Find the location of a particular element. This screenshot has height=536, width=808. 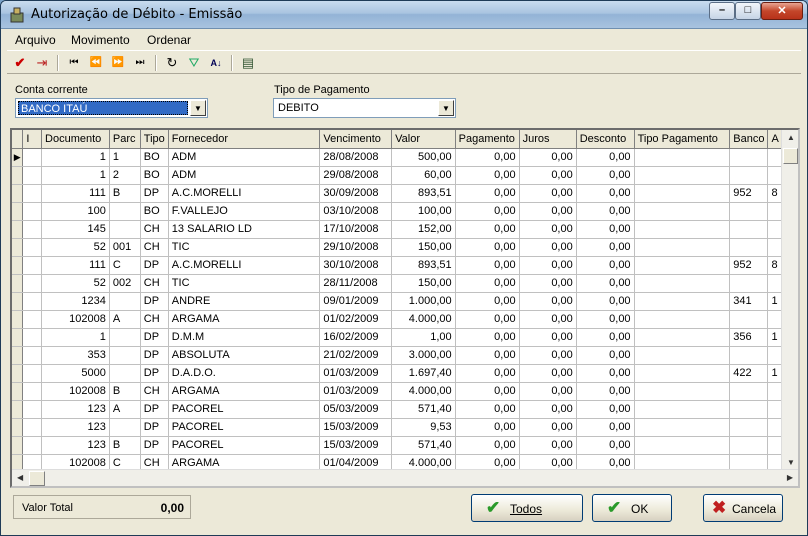

close-button: ✕ is located at coordinates (782, 11).